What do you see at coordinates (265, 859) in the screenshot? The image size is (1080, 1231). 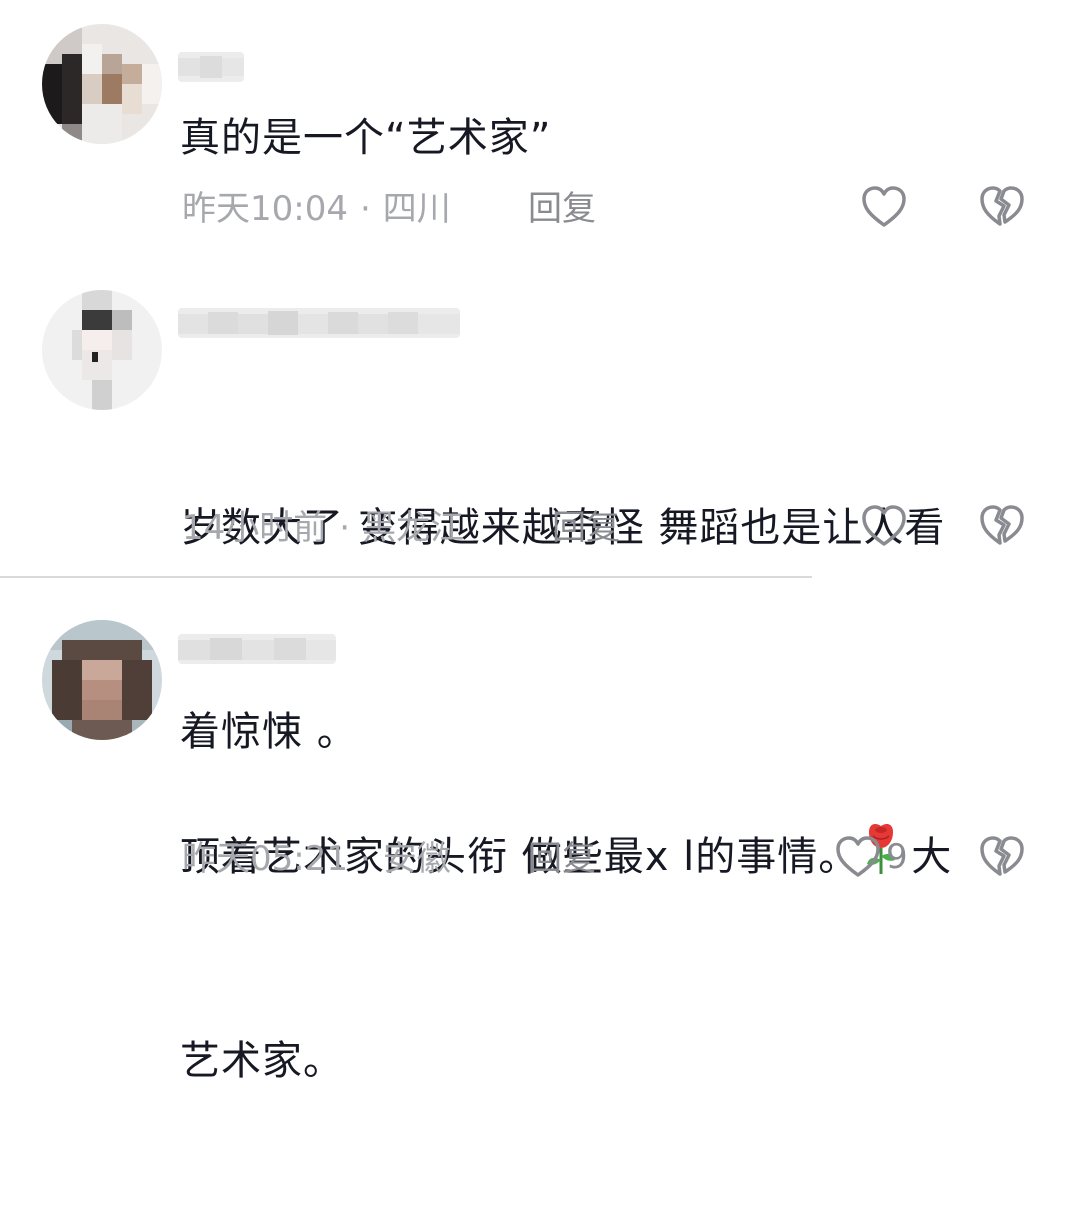 I see `comment-time: 昨天05:21` at bounding box center [265, 859].